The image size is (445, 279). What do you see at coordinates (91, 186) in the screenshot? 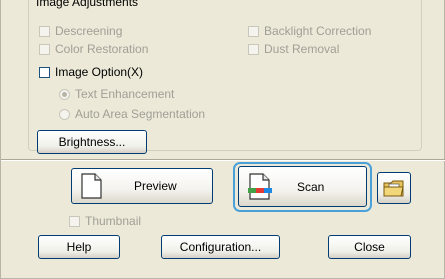
I see `document-icon` at bounding box center [91, 186].